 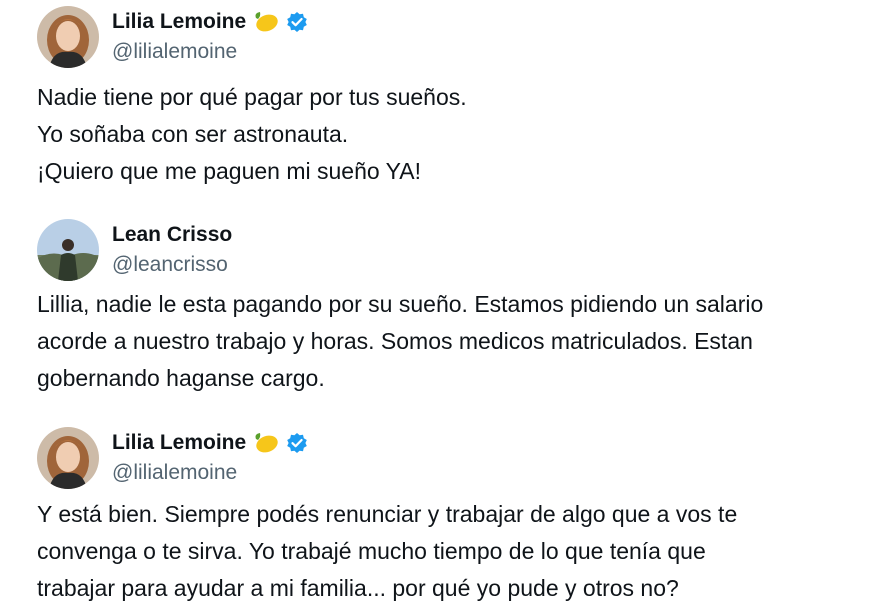 What do you see at coordinates (170, 265) in the screenshot?
I see `handle: @leancrisso` at bounding box center [170, 265].